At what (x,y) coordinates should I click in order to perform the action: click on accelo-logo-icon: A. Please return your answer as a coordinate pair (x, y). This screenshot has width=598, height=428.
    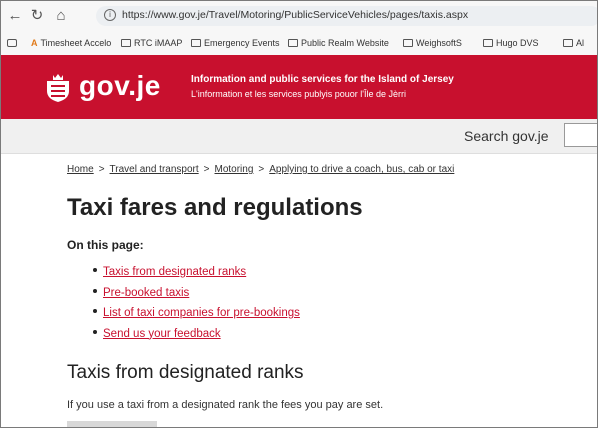
    Looking at the image, I should click on (34, 43).